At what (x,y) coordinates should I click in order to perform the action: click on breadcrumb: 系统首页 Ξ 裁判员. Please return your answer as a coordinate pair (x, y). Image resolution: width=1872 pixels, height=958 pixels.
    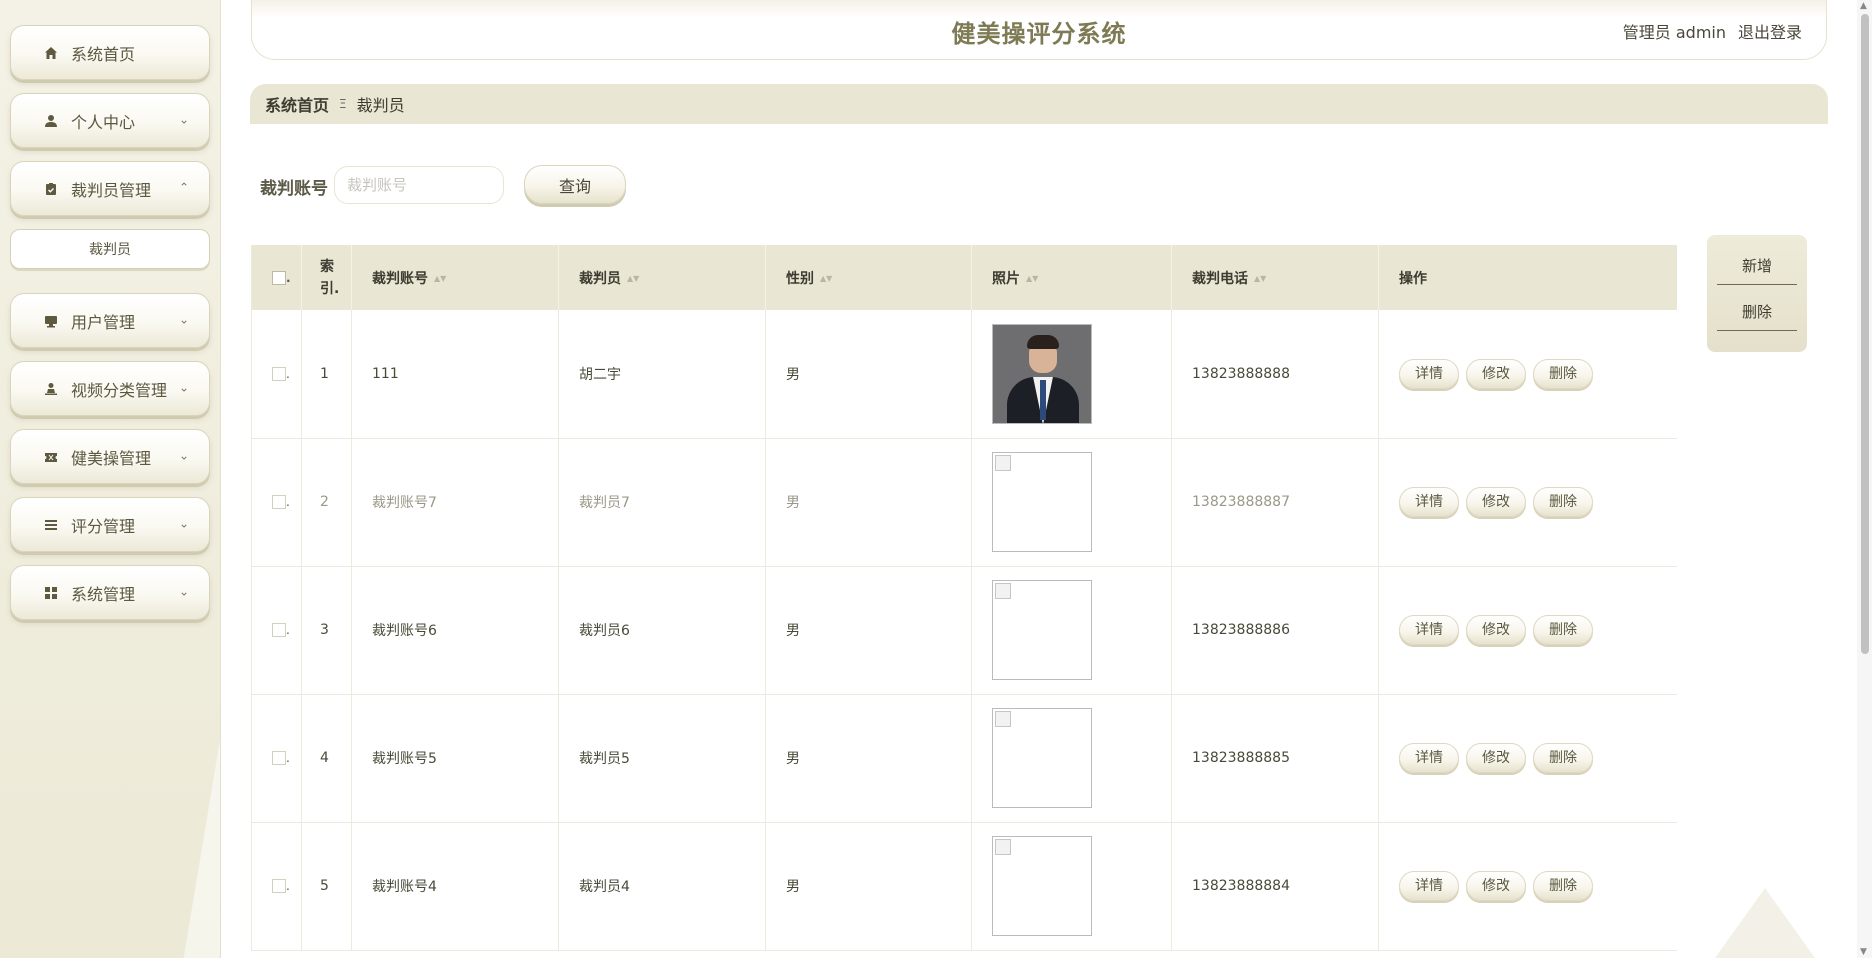
    Looking at the image, I should click on (1039, 104).